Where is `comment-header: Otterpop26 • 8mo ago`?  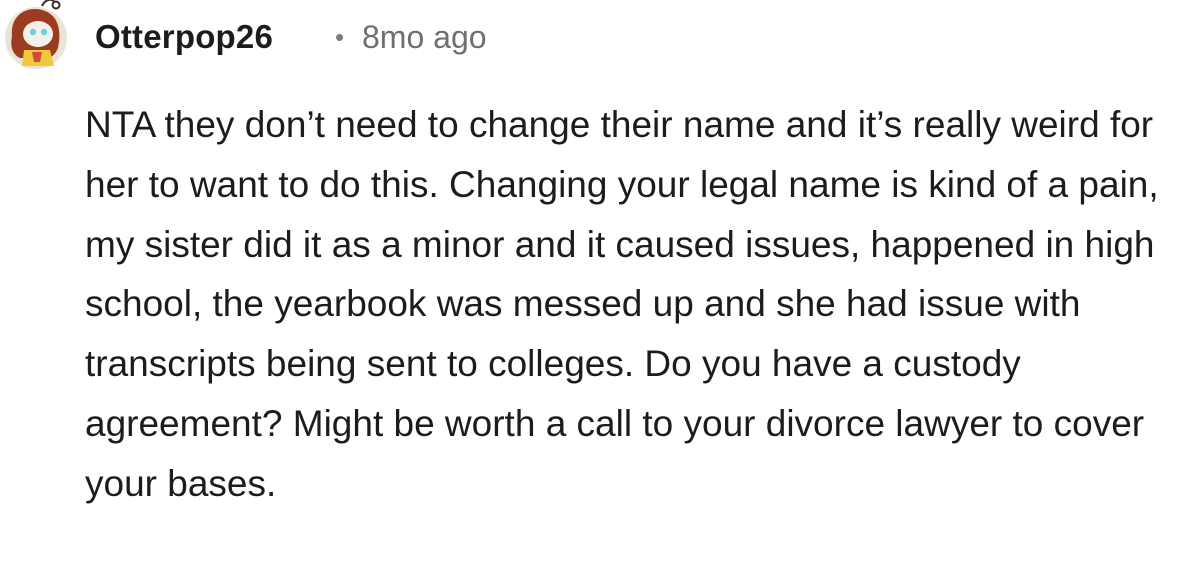
comment-header: Otterpop26 • 8mo ago is located at coordinates (589, 40).